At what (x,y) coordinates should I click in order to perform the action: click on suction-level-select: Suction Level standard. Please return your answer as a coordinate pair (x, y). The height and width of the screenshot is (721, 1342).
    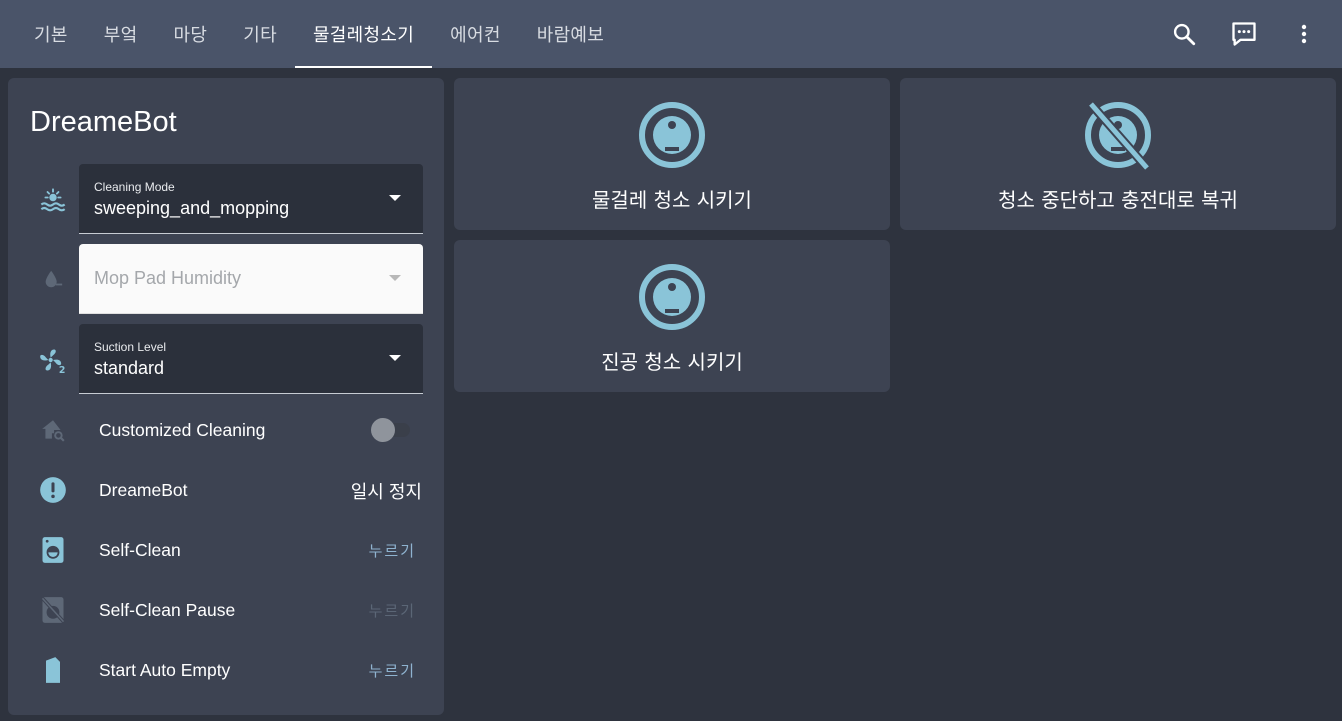
    Looking at the image, I should click on (251, 359).